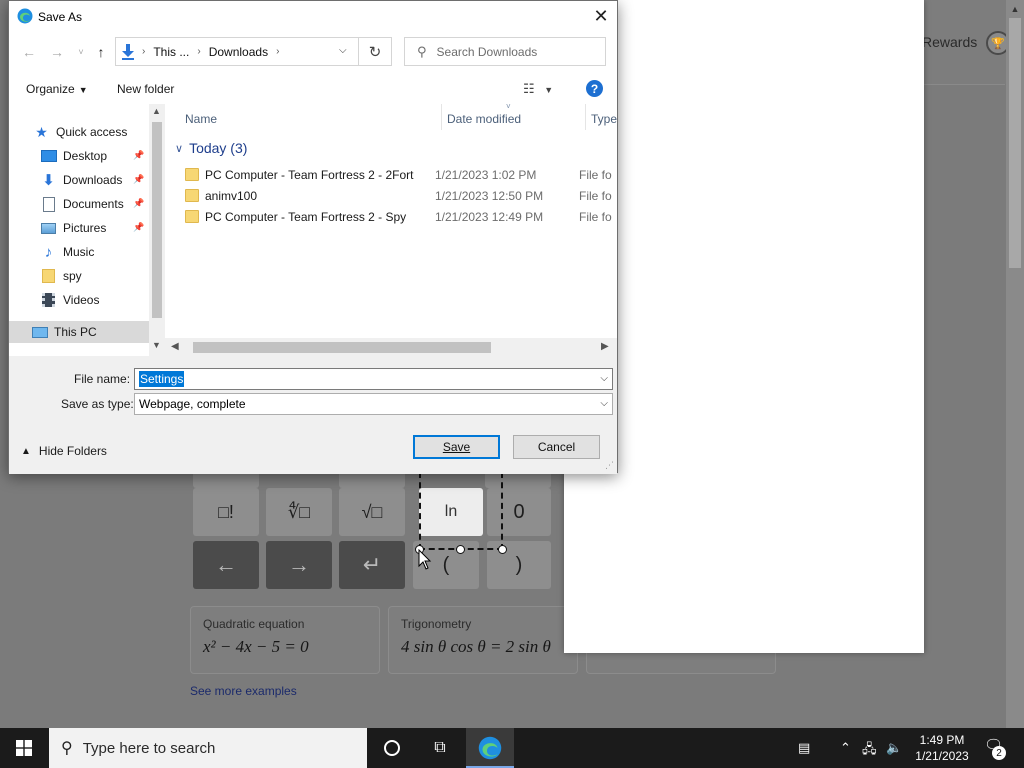 This screenshot has width=1024, height=768. Describe the element at coordinates (64, 451) in the screenshot. I see `hide-folders-toggle: ▲ Hide Folders` at that location.